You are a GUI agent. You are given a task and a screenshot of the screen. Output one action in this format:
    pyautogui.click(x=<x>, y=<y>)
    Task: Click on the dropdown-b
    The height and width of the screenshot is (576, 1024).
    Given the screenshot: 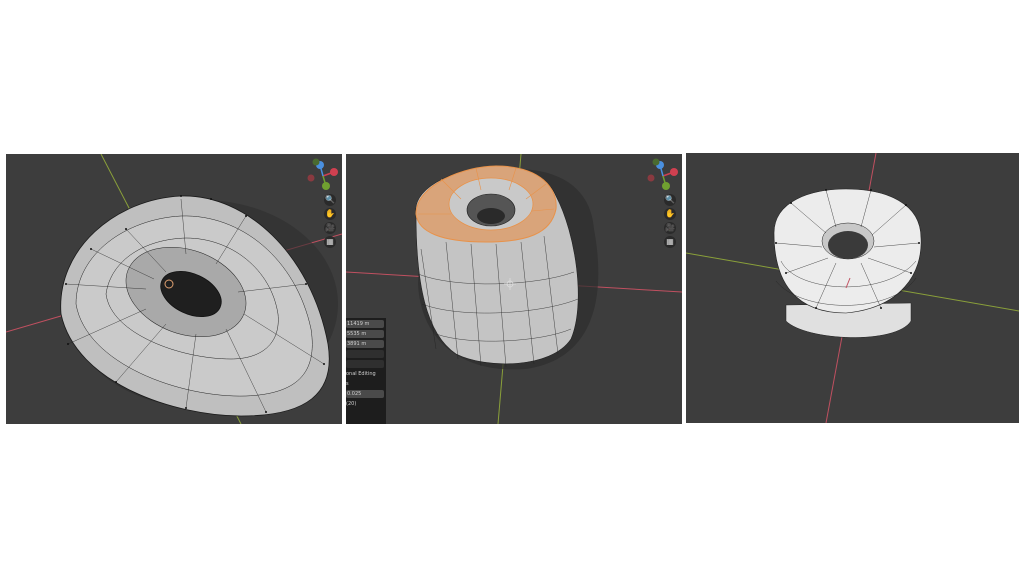 What is the action you would take?
    pyautogui.click(x=365, y=364)
    